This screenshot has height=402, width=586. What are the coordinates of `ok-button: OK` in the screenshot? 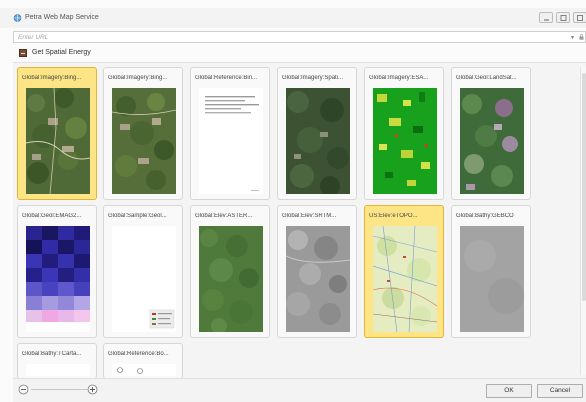 It's located at (509, 391).